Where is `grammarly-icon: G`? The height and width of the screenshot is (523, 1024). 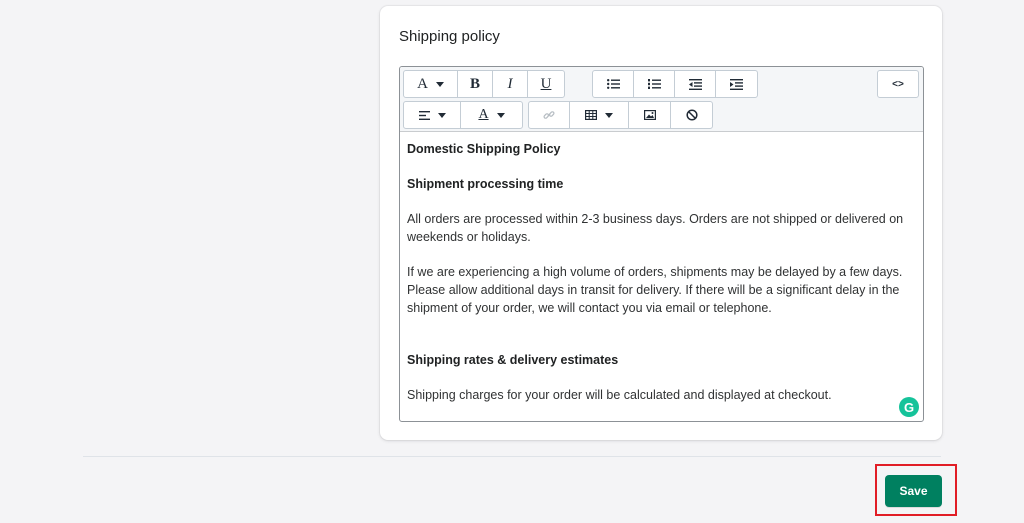 grammarly-icon: G is located at coordinates (909, 407).